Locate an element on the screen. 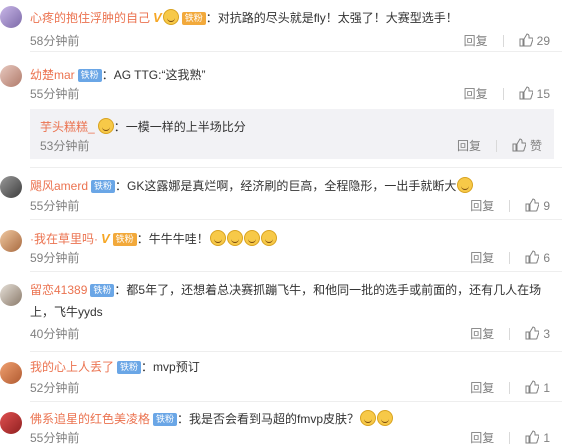 The image size is (562, 446). like-button: 3 is located at coordinates (537, 334).